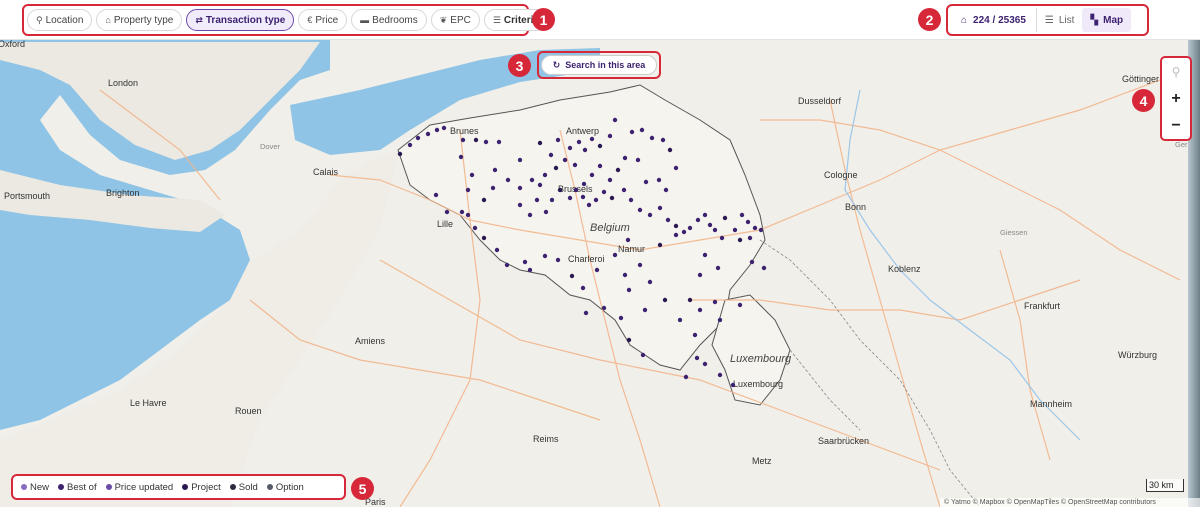 This screenshot has width=1200, height=507. I want to click on zoom-in-button: +, so click(1176, 98).